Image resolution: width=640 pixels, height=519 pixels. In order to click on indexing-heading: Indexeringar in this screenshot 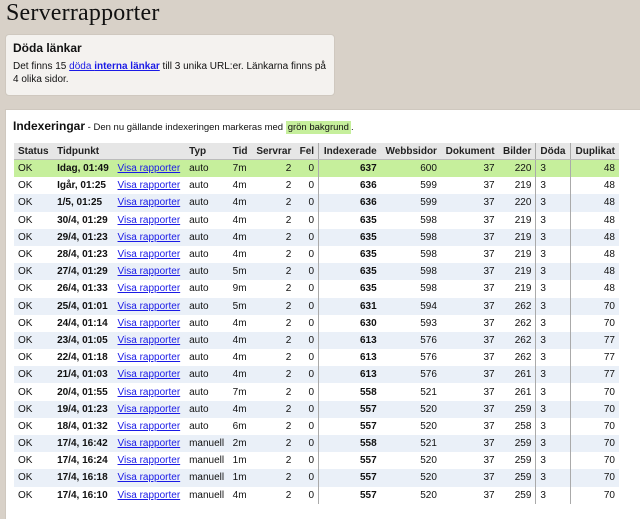, I will do `click(49, 126)`.